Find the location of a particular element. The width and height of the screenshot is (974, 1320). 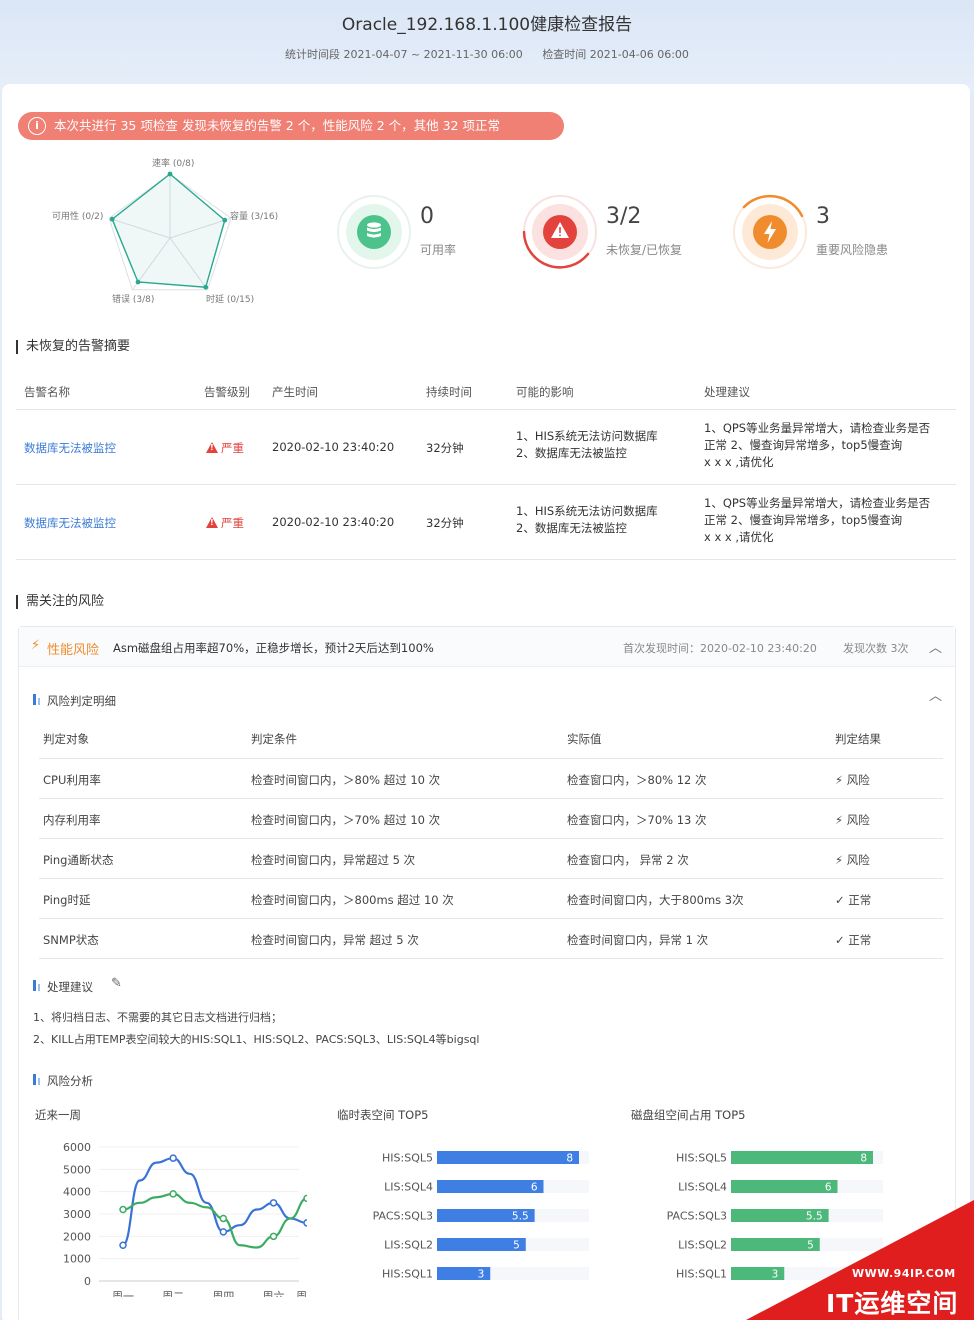

watermark-url: WWW.94IP.COM is located at coordinates (904, 1273).